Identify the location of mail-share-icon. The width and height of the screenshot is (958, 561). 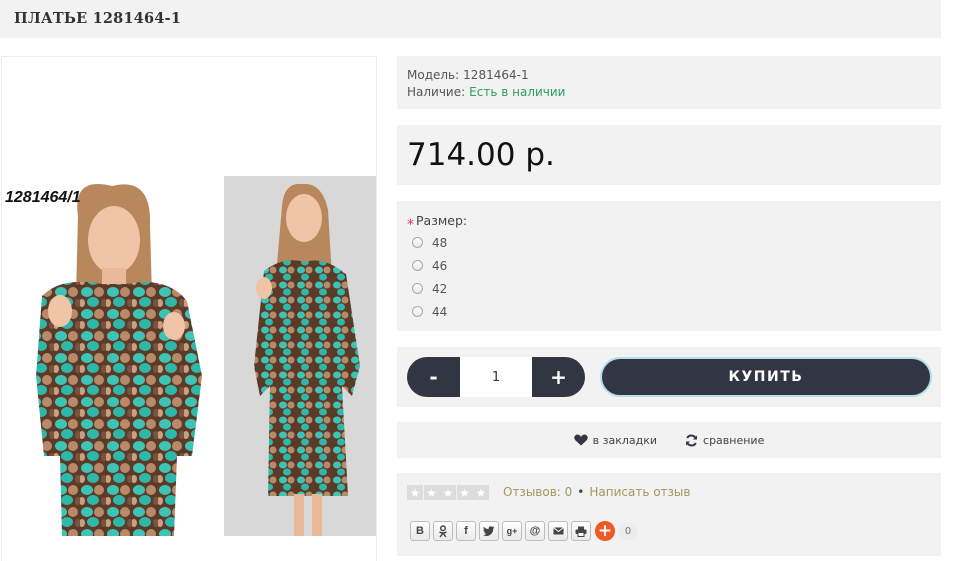
(558, 531).